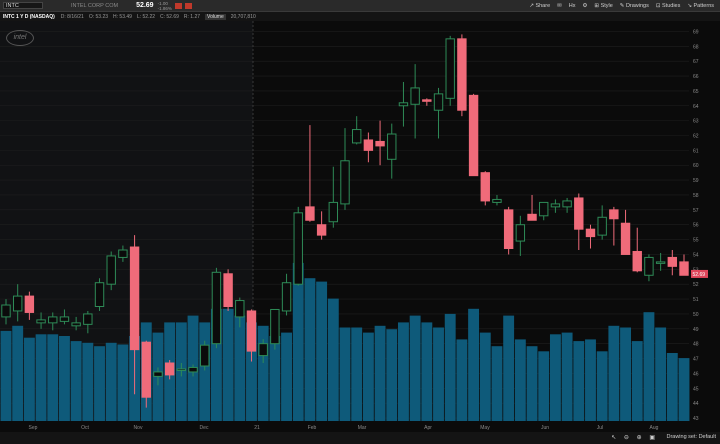 Image resolution: width=720 pixels, height=444 pixels. I want to click on drawings-label: Drawings, so click(637, 5).